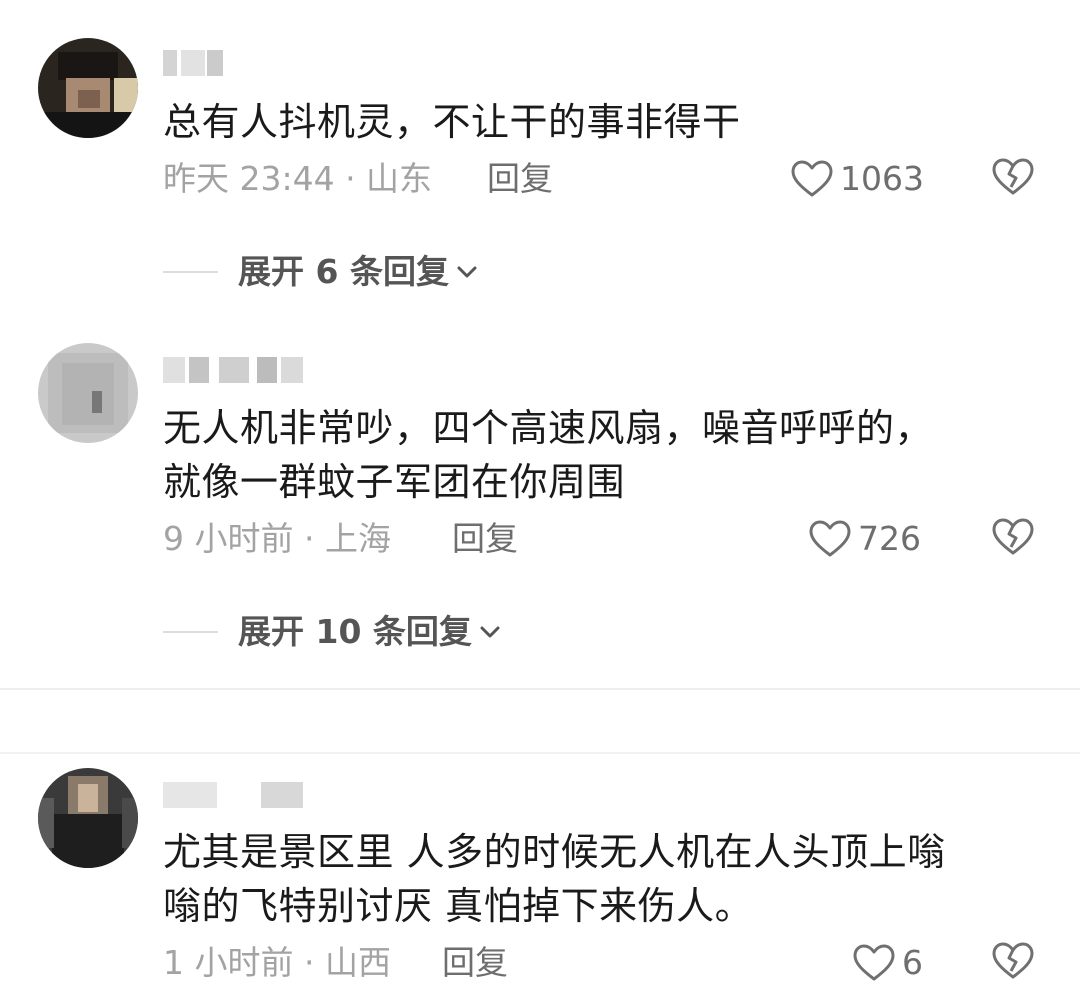 The image size is (1080, 1007). I want to click on broken-heart-icon, so click(1013, 960).